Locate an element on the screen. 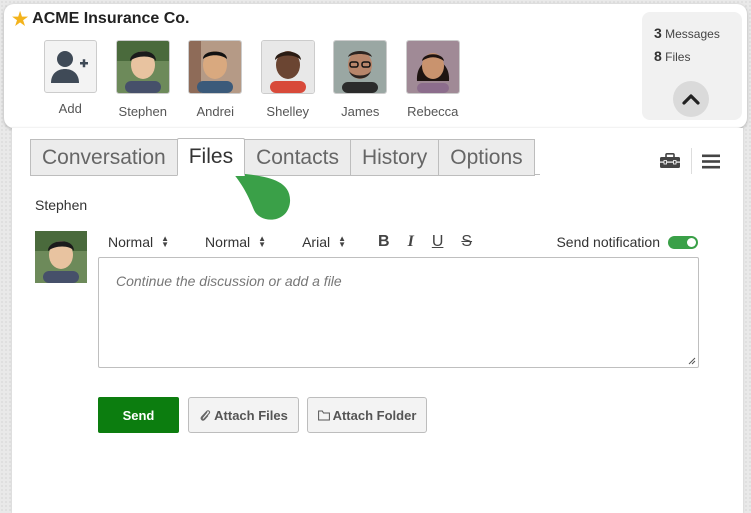 The image size is (751, 513). person-andrei: Andrei is located at coordinates (215, 79).